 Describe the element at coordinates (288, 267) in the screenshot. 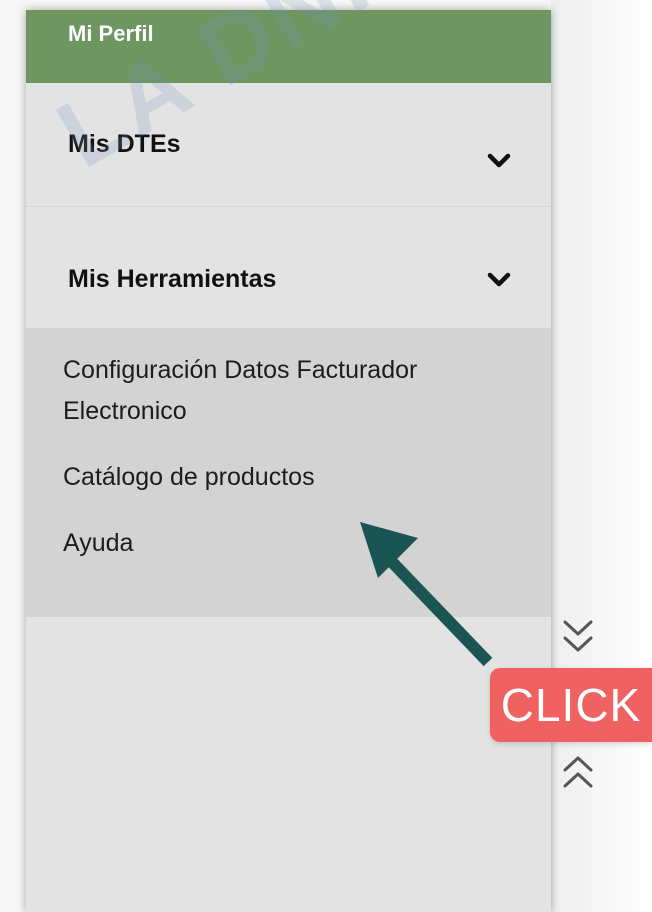

I see `menu-section-mis-herramientas: Mis Herramientas` at that location.